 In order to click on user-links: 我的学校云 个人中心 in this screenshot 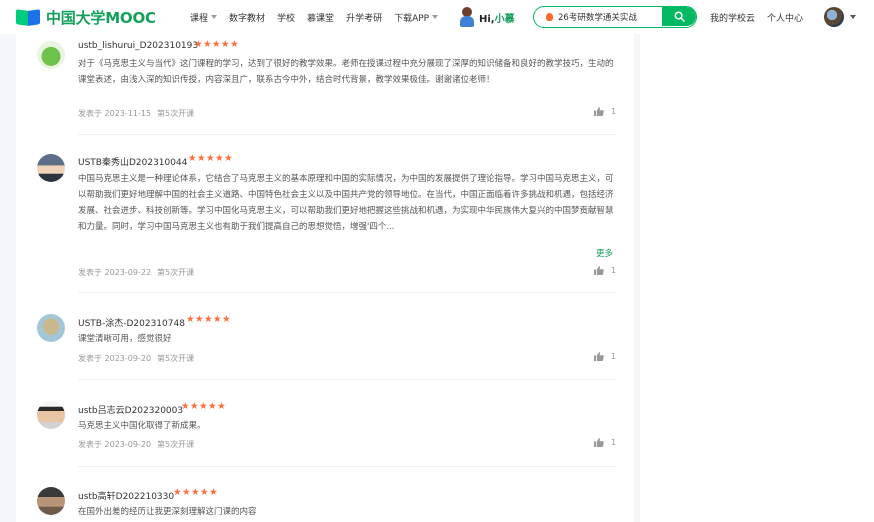, I will do `click(762, 17)`.